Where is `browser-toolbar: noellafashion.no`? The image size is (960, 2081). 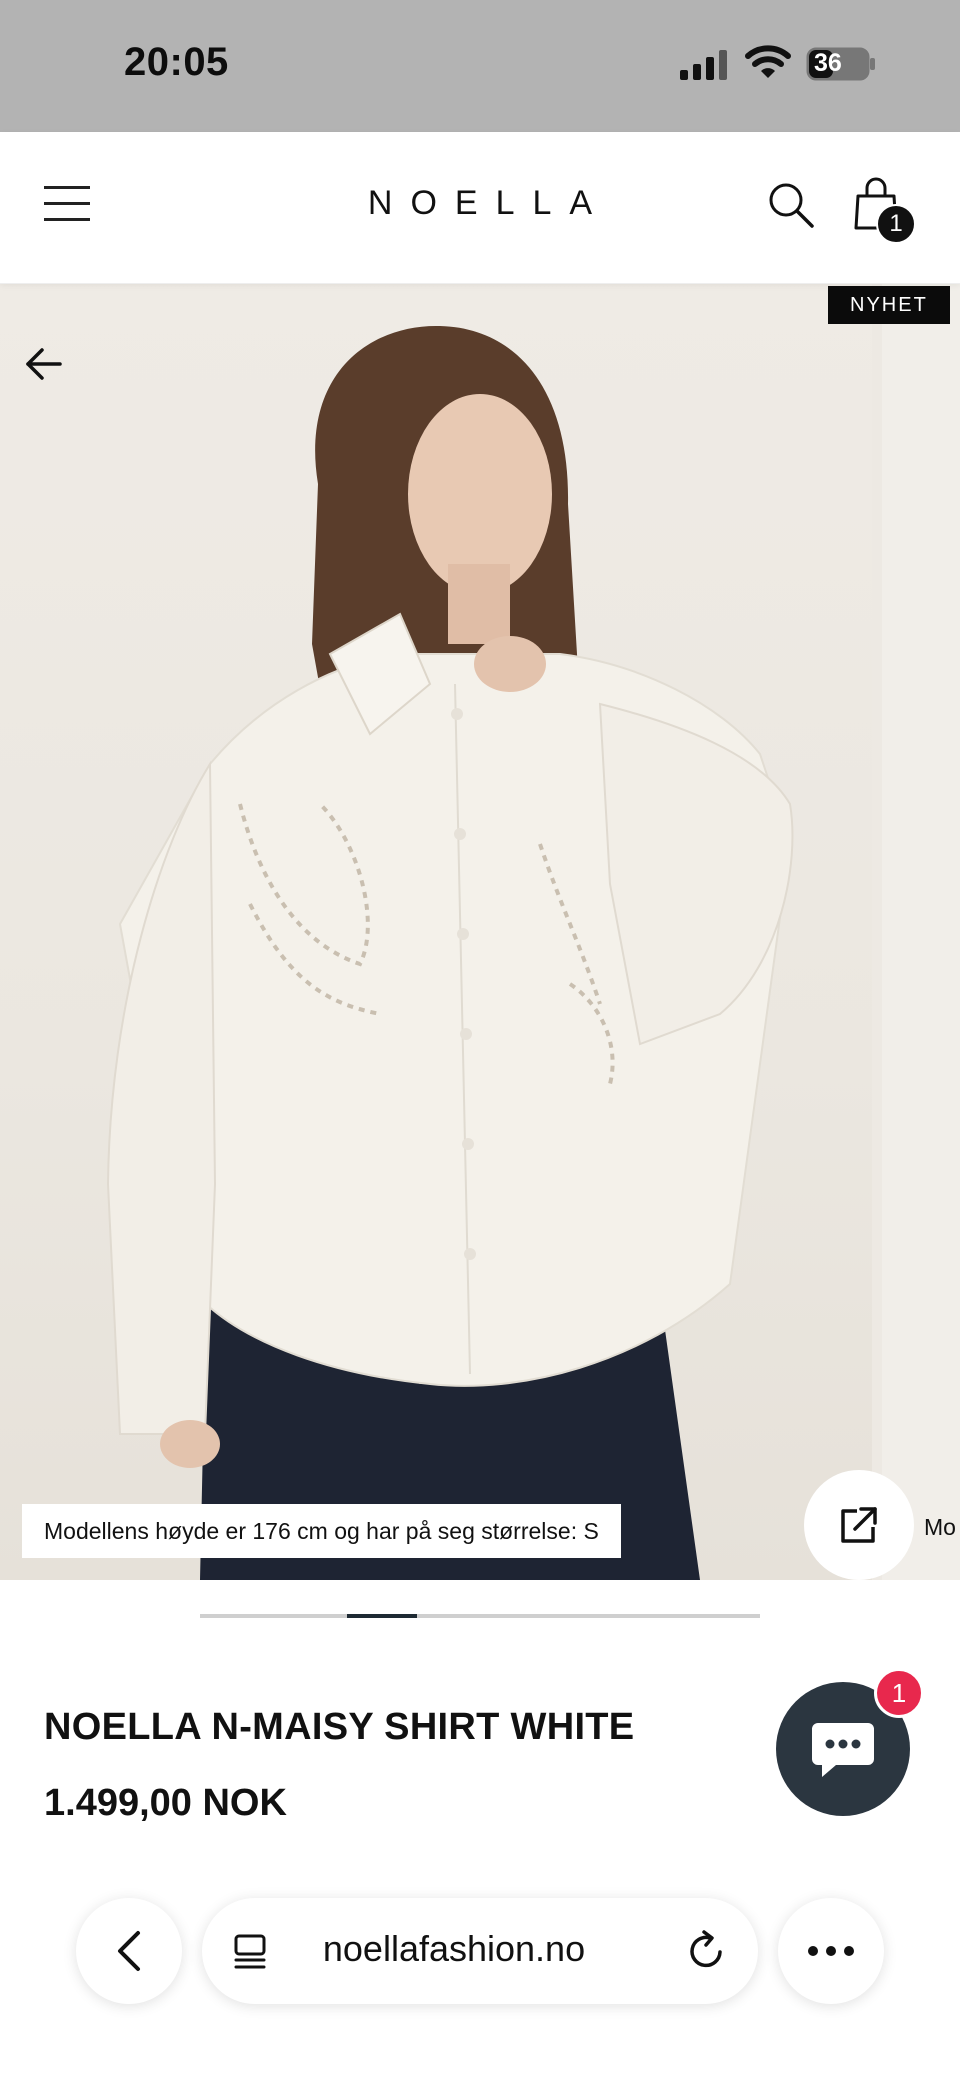
browser-toolbar: noellafashion.no is located at coordinates (480, 1970).